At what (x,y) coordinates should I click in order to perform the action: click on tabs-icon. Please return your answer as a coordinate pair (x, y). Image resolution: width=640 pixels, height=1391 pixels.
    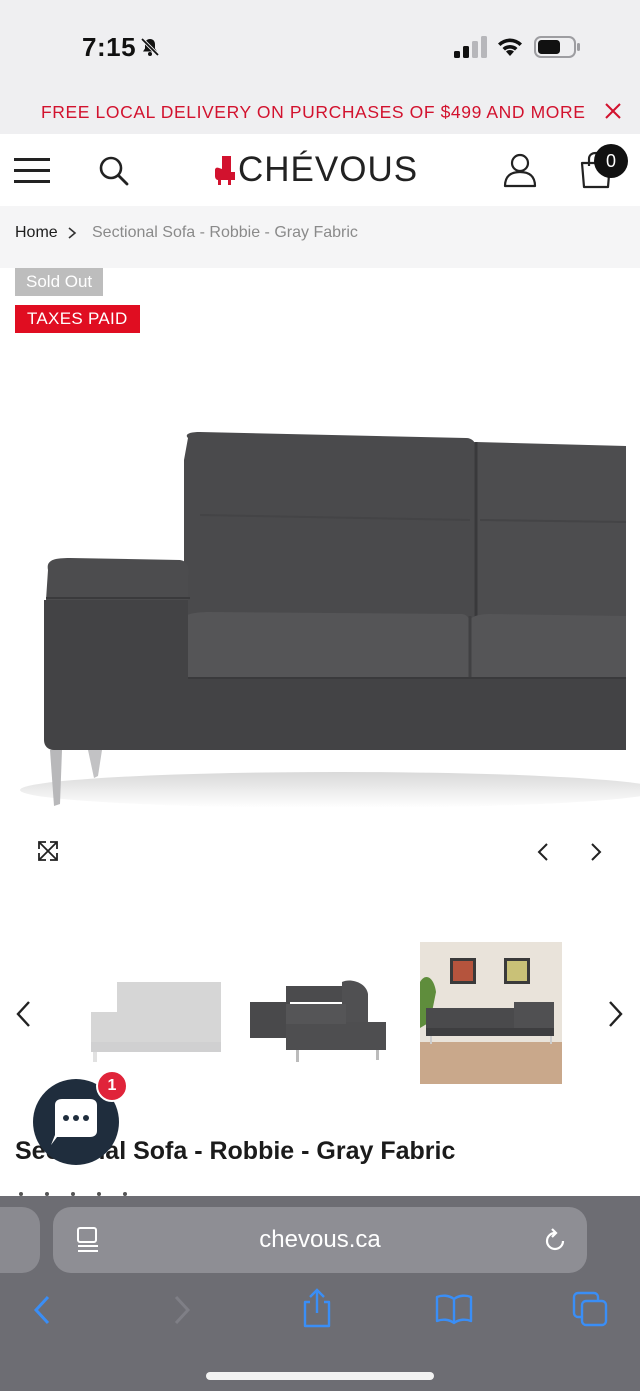
    Looking at the image, I should click on (590, 1309).